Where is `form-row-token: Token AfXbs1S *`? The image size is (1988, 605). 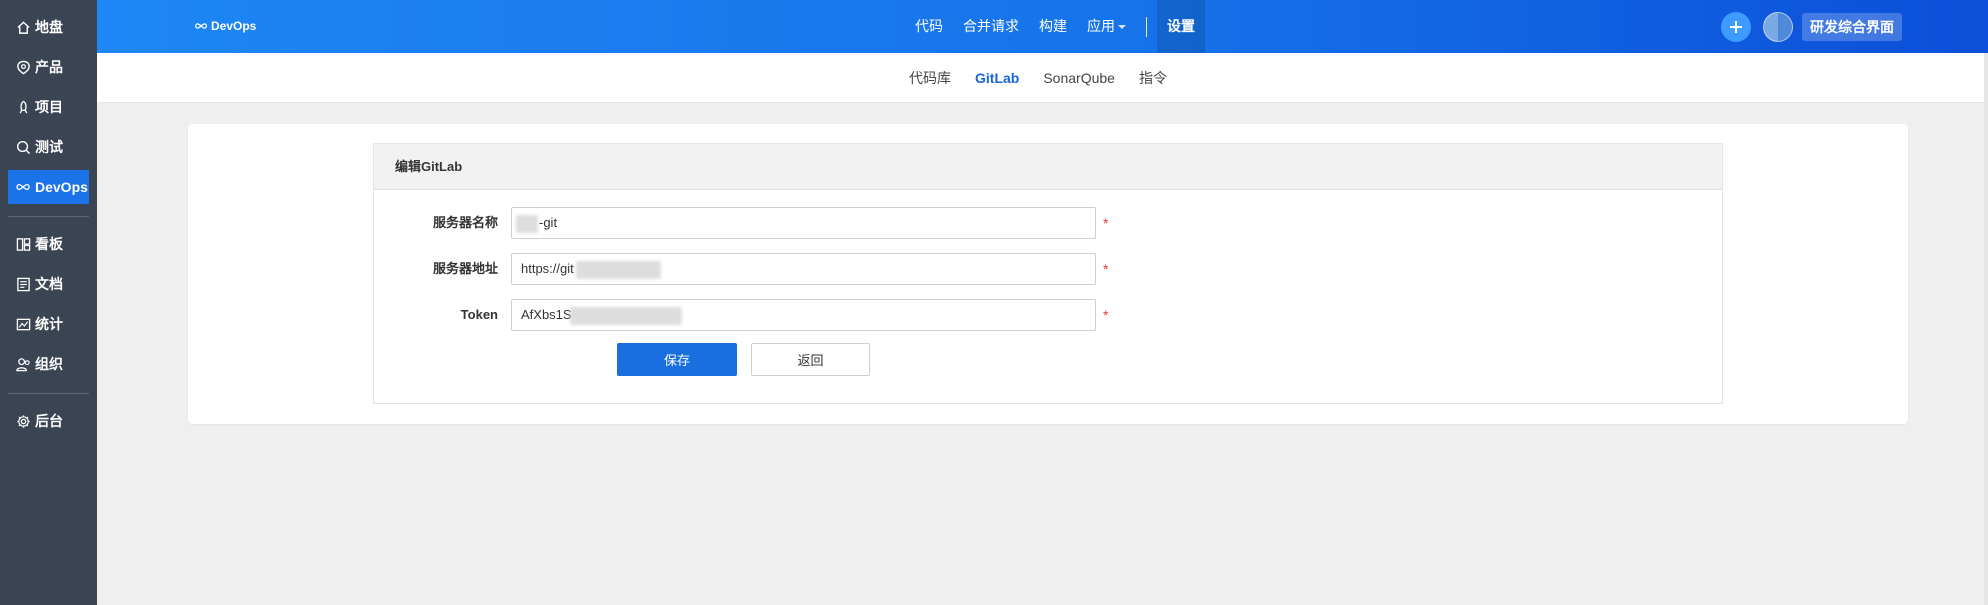 form-row-token: Token AfXbs1S * is located at coordinates (1048, 315).